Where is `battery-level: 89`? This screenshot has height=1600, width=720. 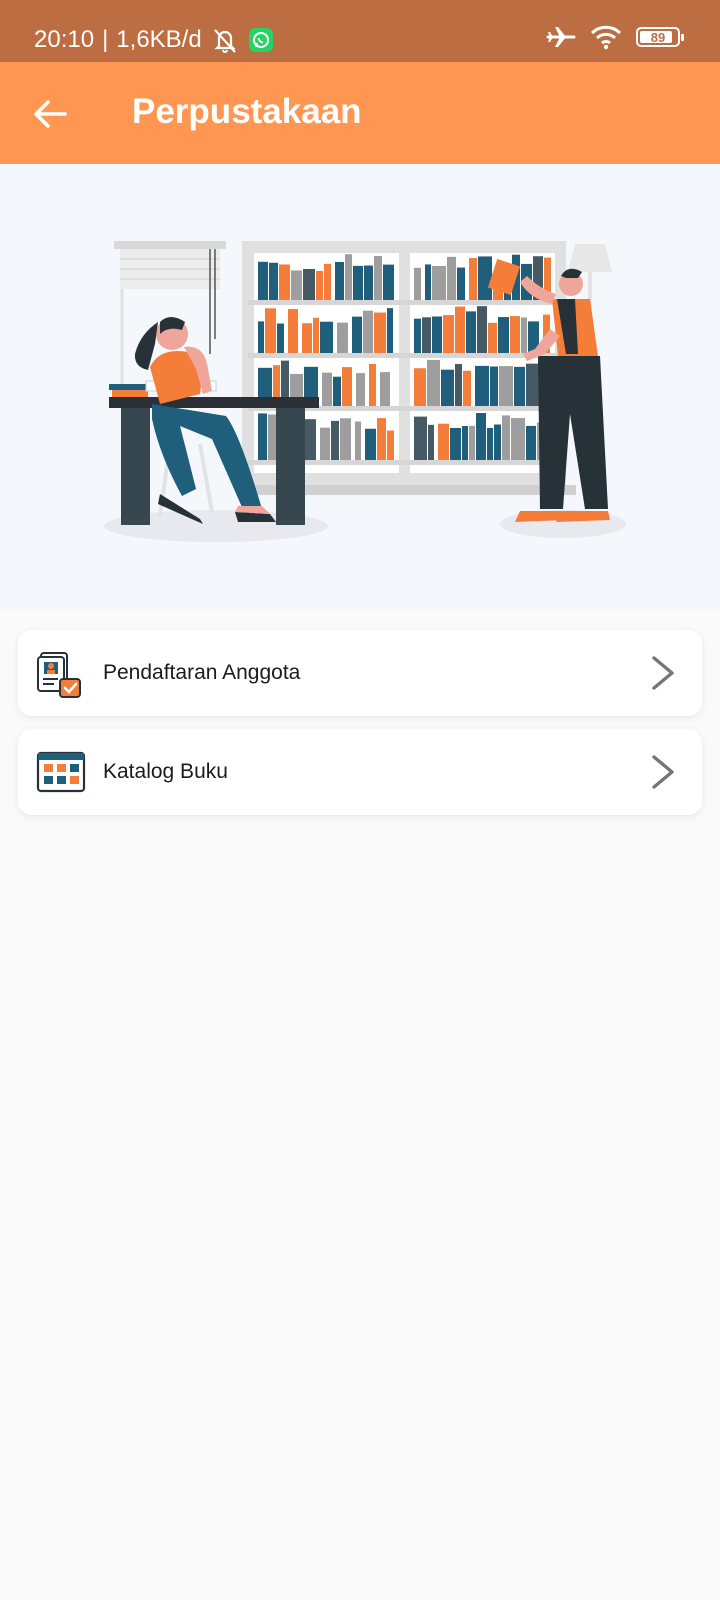
battery-level: 89 is located at coordinates (658, 37).